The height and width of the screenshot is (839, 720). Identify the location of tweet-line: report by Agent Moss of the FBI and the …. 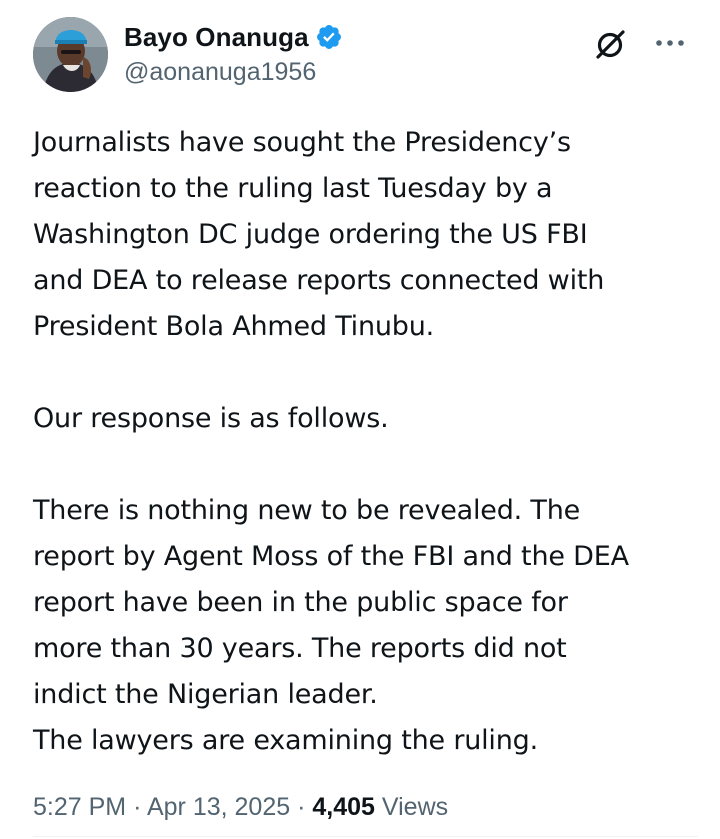
(331, 556).